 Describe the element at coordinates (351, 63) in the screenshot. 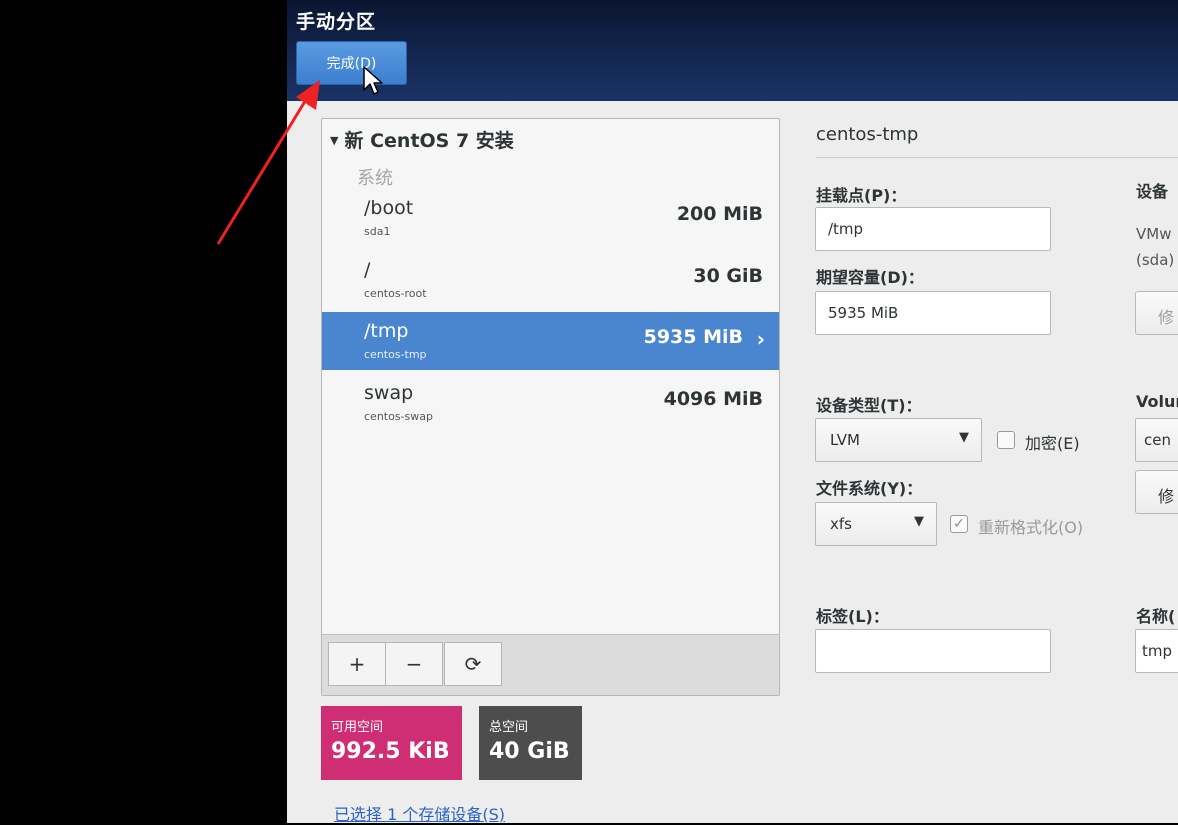

I see `done-button: 完成(D)` at that location.